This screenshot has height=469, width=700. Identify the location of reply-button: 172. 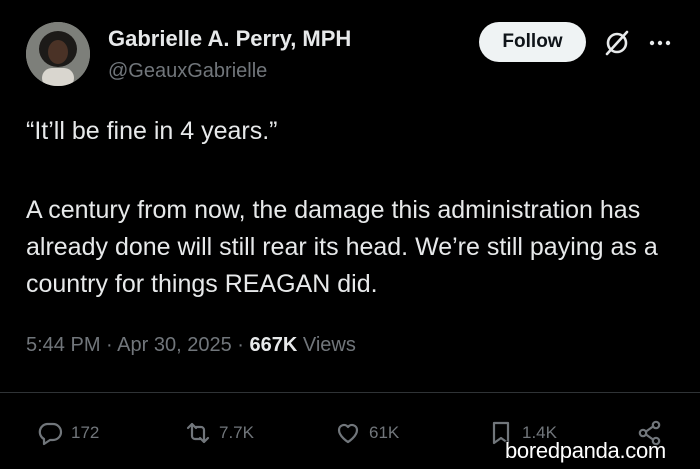
(67, 433).